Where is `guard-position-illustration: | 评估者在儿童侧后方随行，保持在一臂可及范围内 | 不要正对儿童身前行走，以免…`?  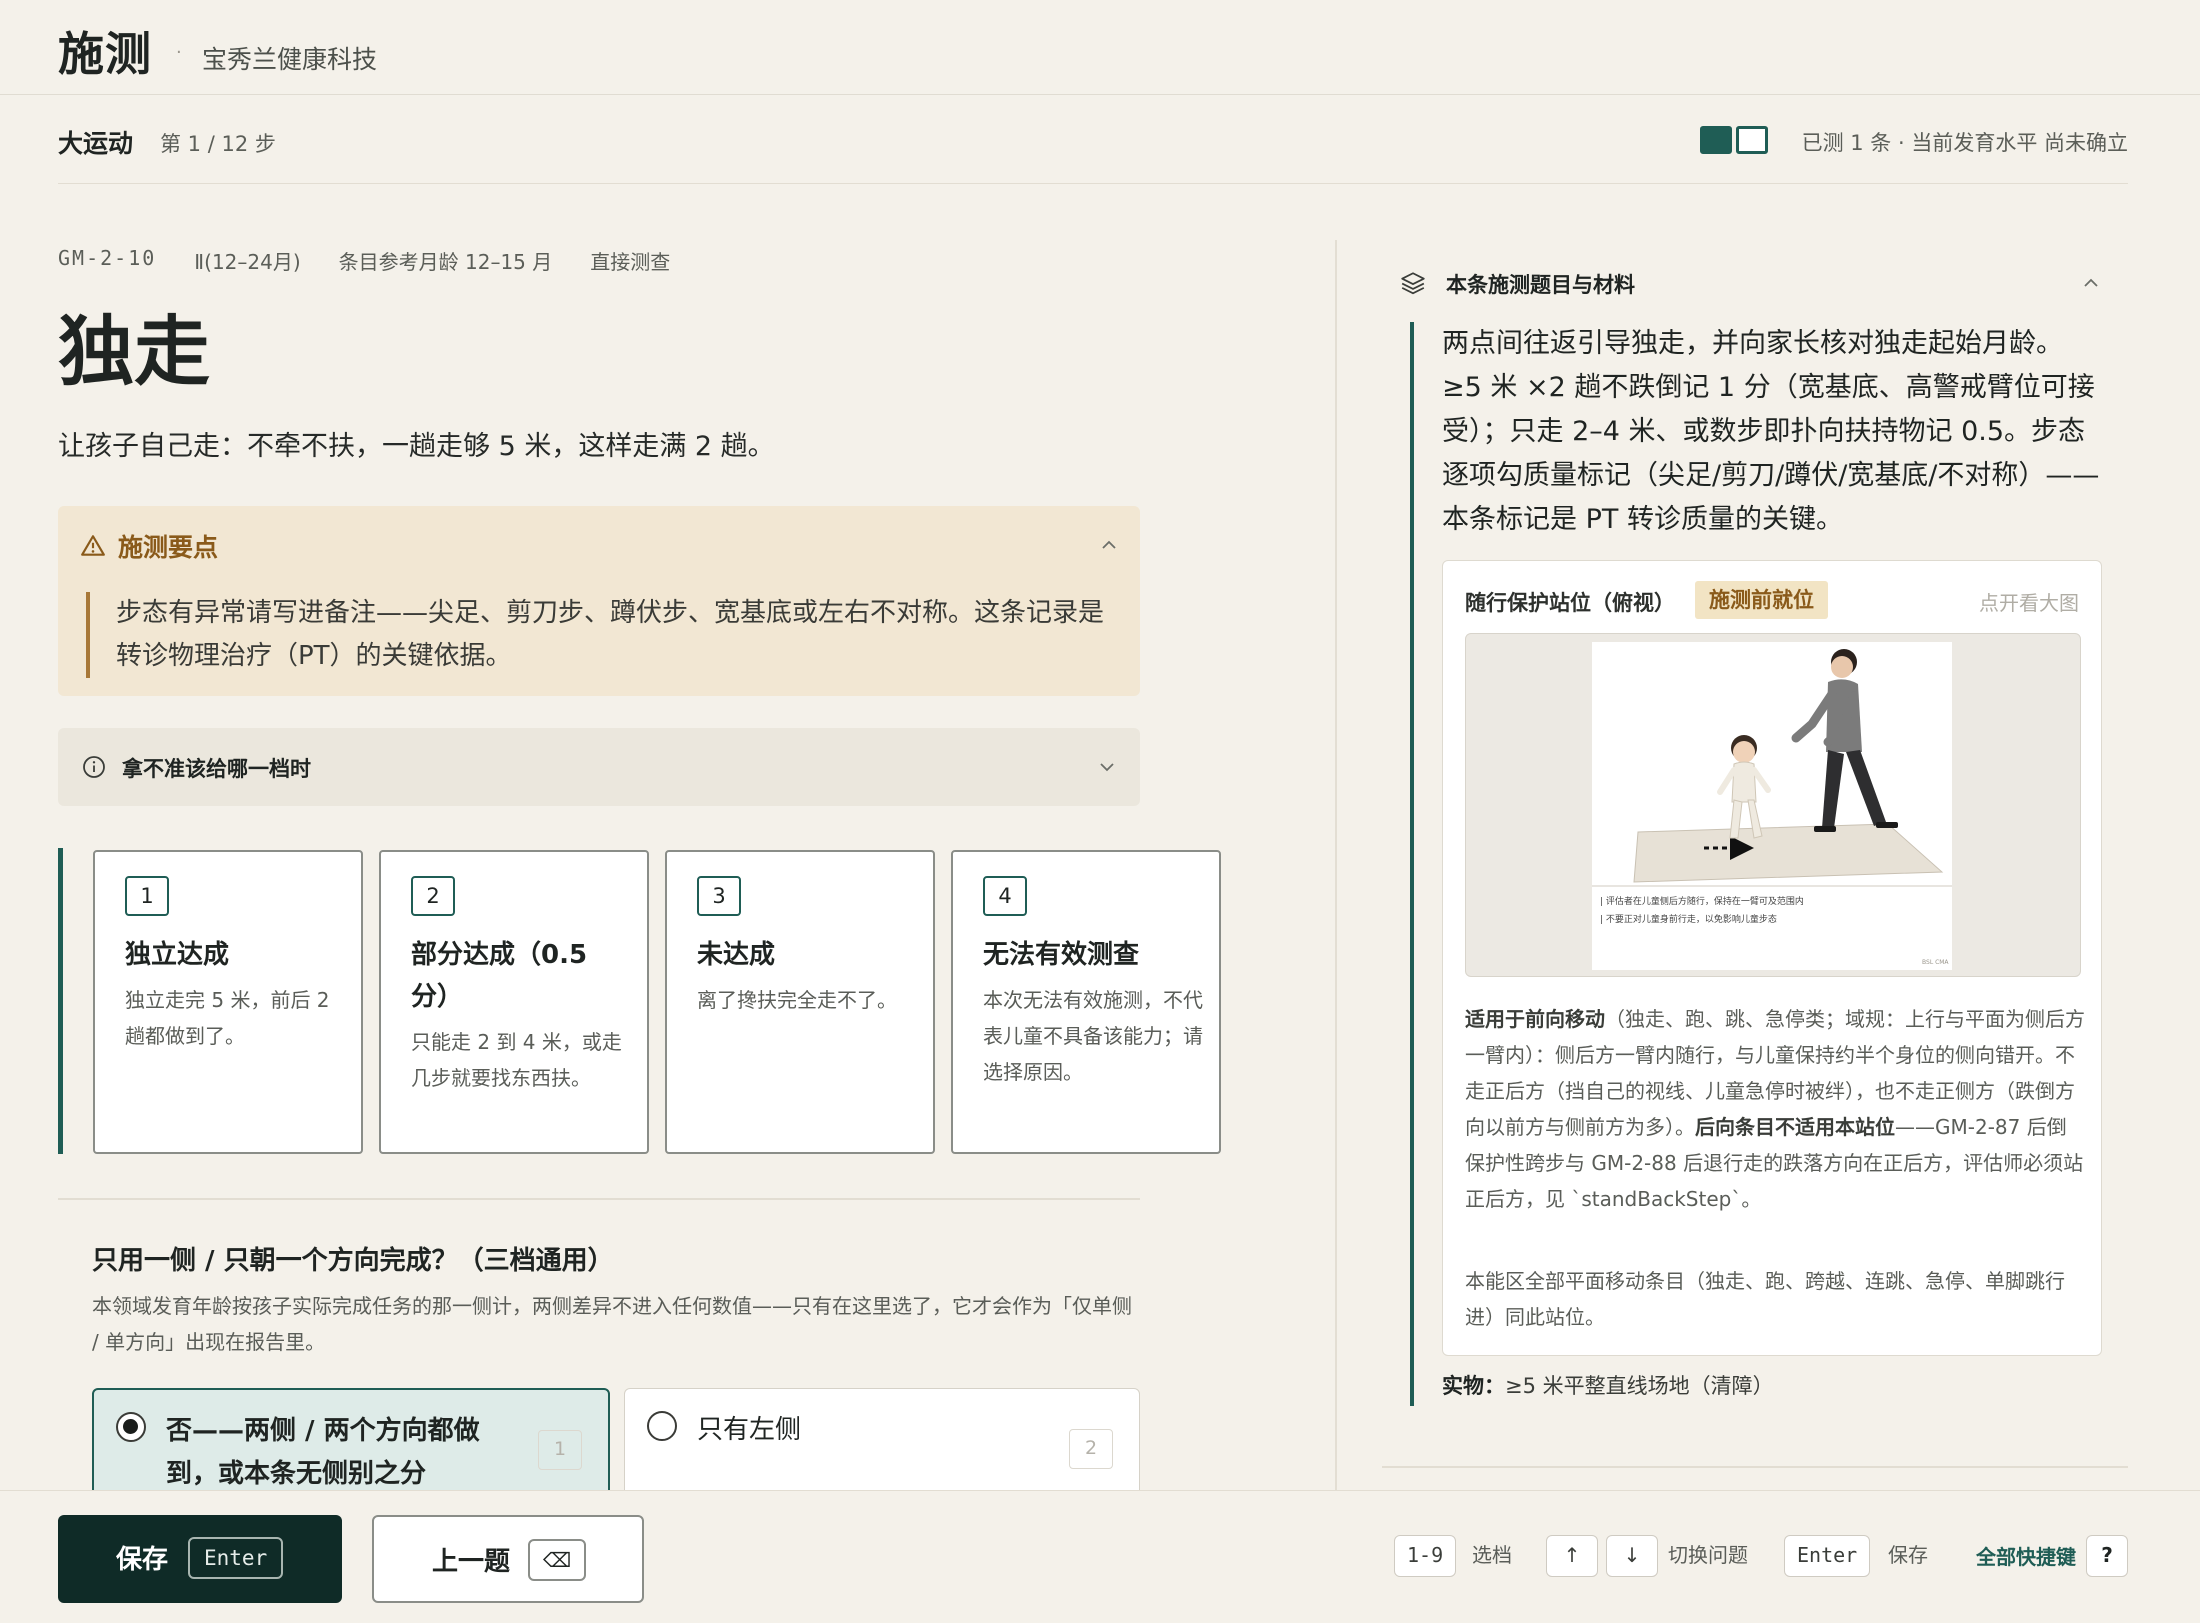 guard-position-illustration: | 评估者在儿童侧后方随行，保持在一臂可及范围内 | 不要正对儿童身前行走，以免… is located at coordinates (1772, 806).